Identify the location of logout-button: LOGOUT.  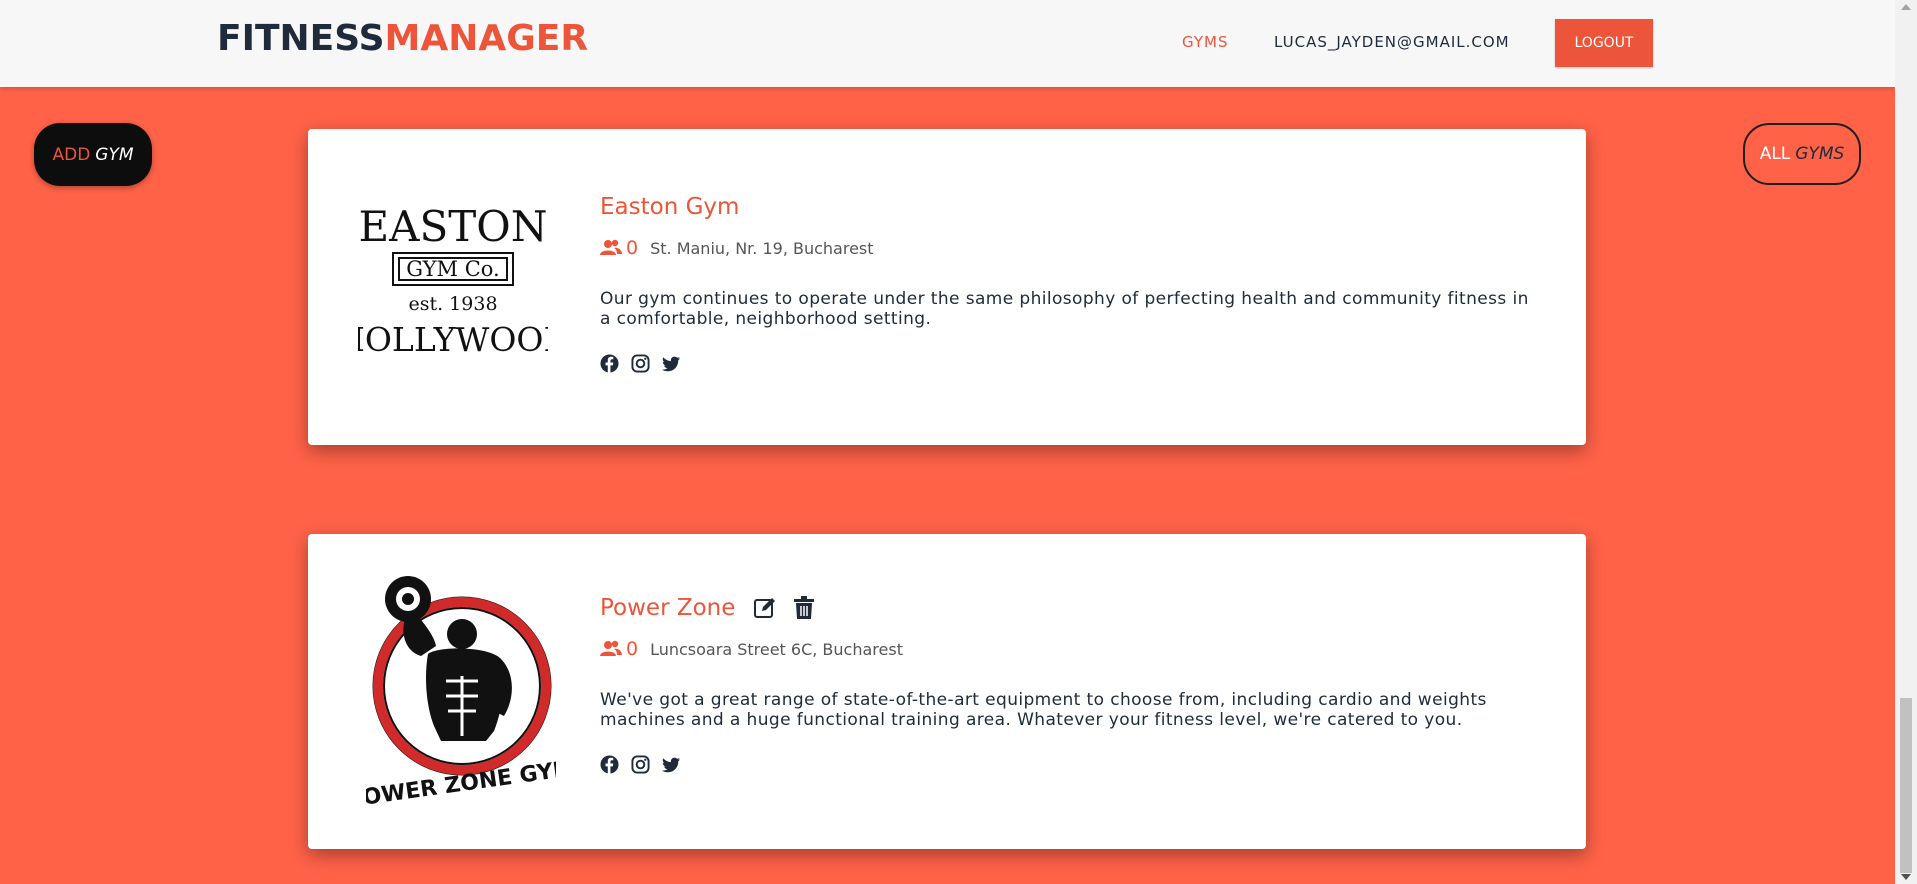
(1604, 43).